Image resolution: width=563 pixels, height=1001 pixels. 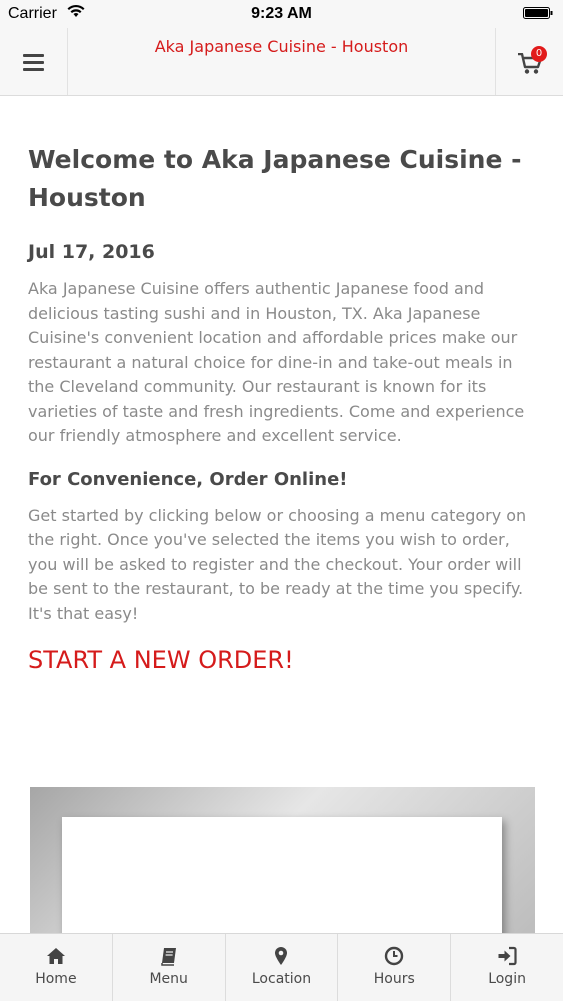 What do you see at coordinates (507, 967) in the screenshot?
I see `tab-login: Login` at bounding box center [507, 967].